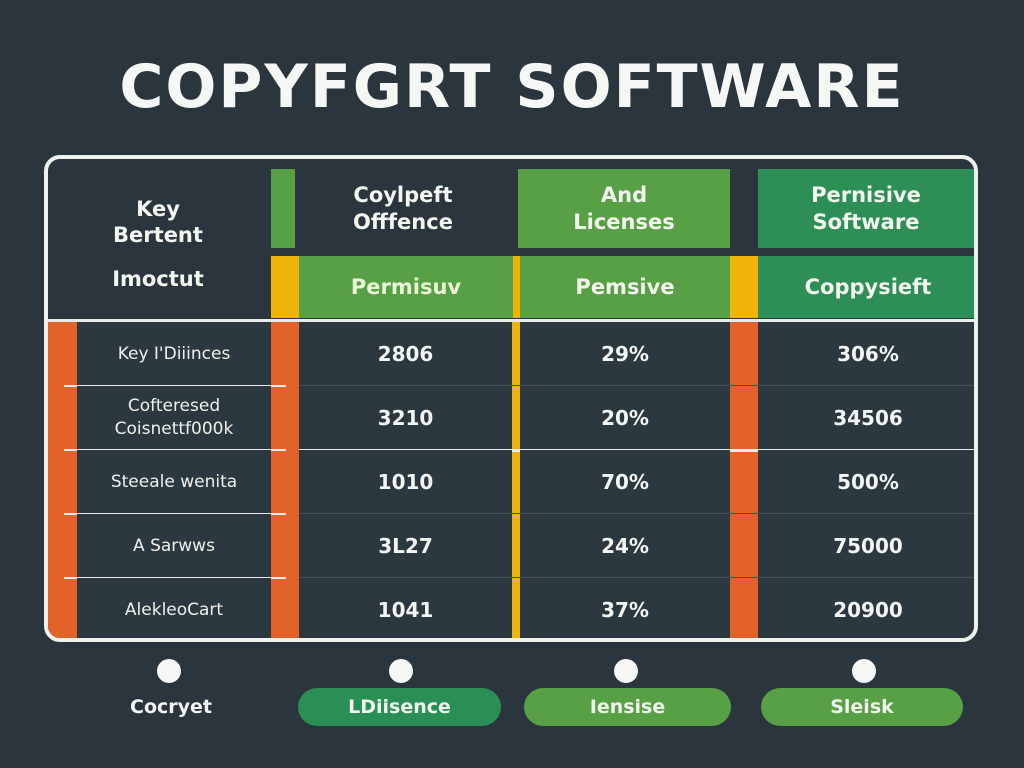  Describe the element at coordinates (403, 195) in the screenshot. I see `column-header-1-line1: Coylpeft` at that location.